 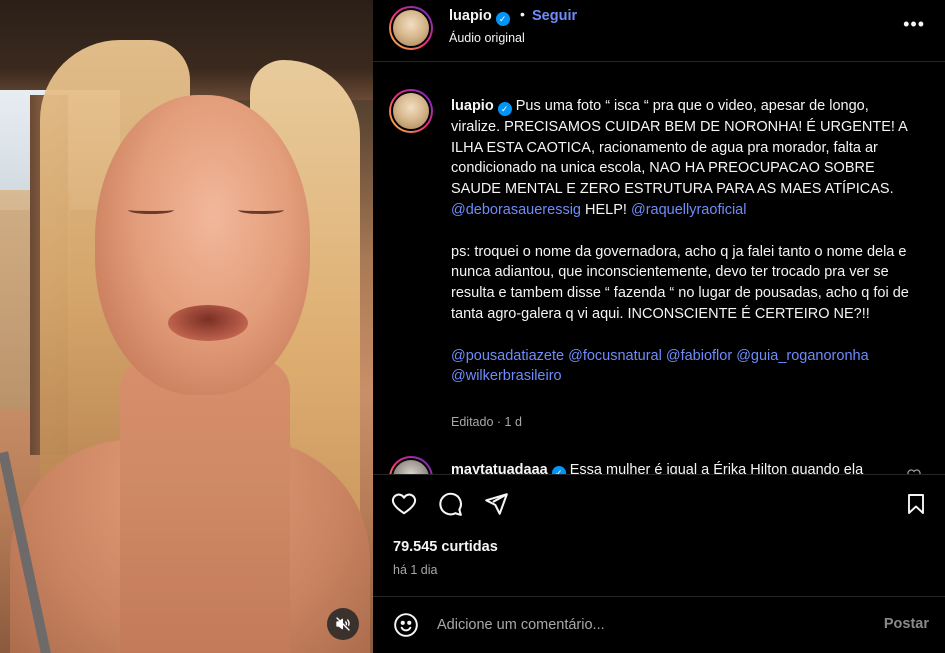 I want to click on like-button, so click(x=404, y=504).